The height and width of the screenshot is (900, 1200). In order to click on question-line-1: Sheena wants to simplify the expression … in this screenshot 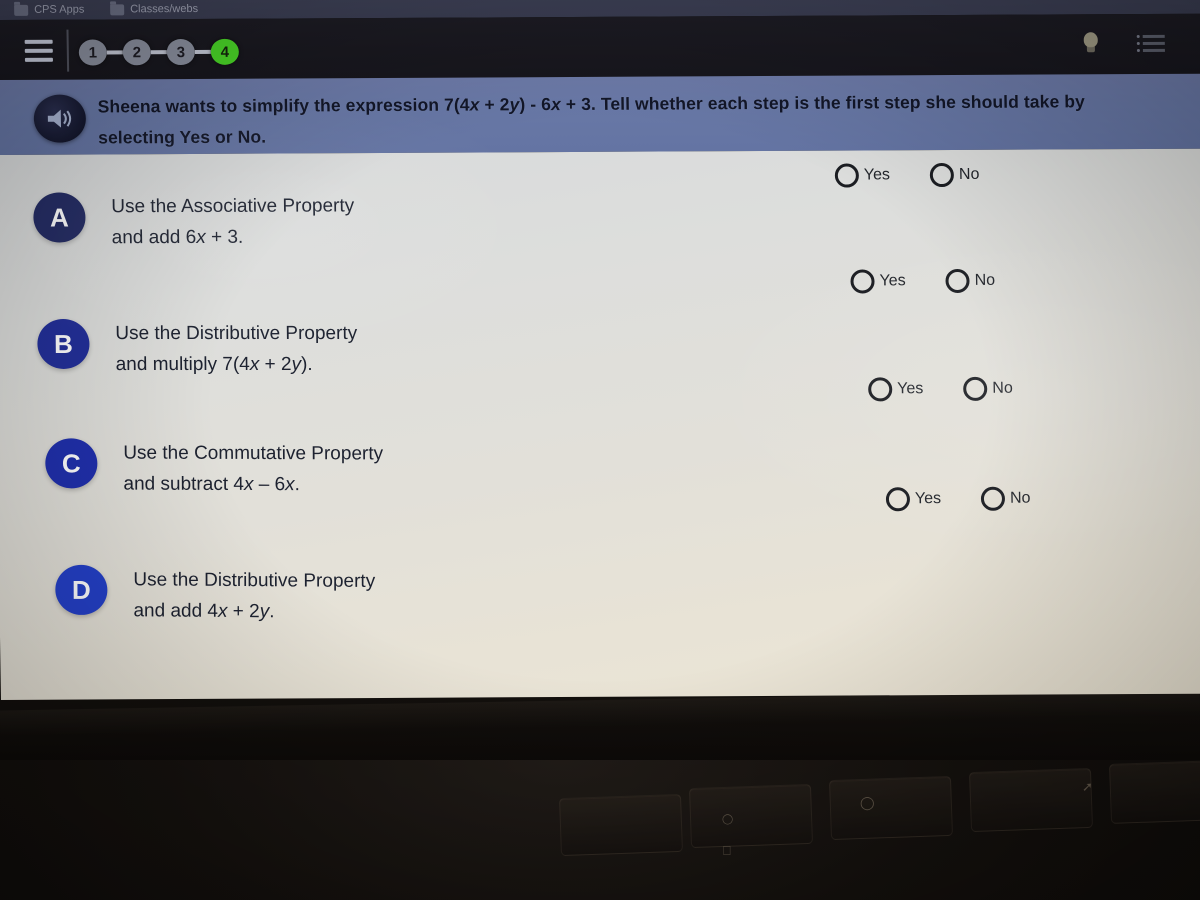, I will do `click(591, 104)`.